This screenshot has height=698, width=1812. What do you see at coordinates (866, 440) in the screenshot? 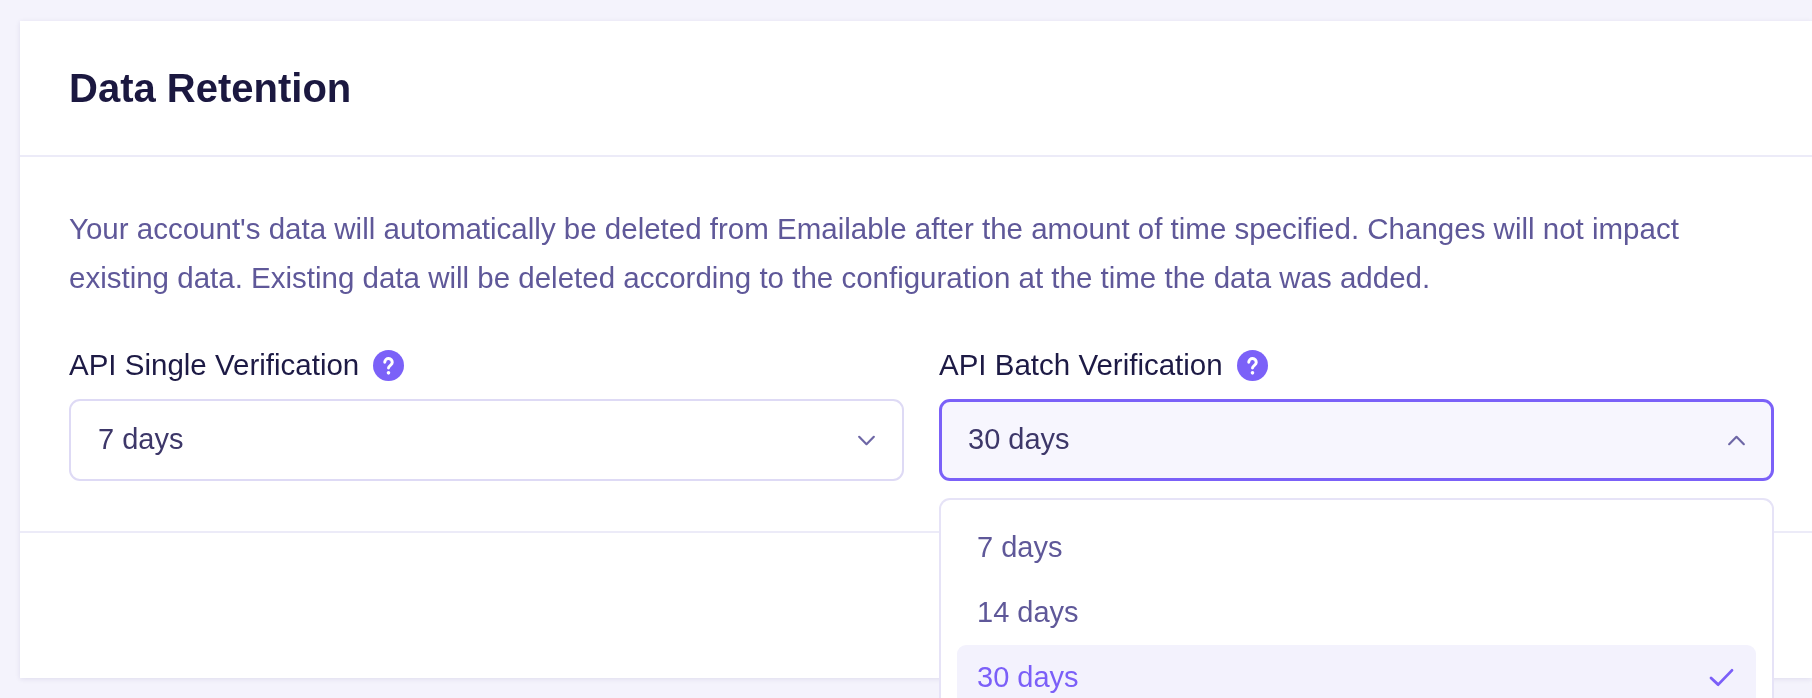
I see `chevron-down-icon` at bounding box center [866, 440].